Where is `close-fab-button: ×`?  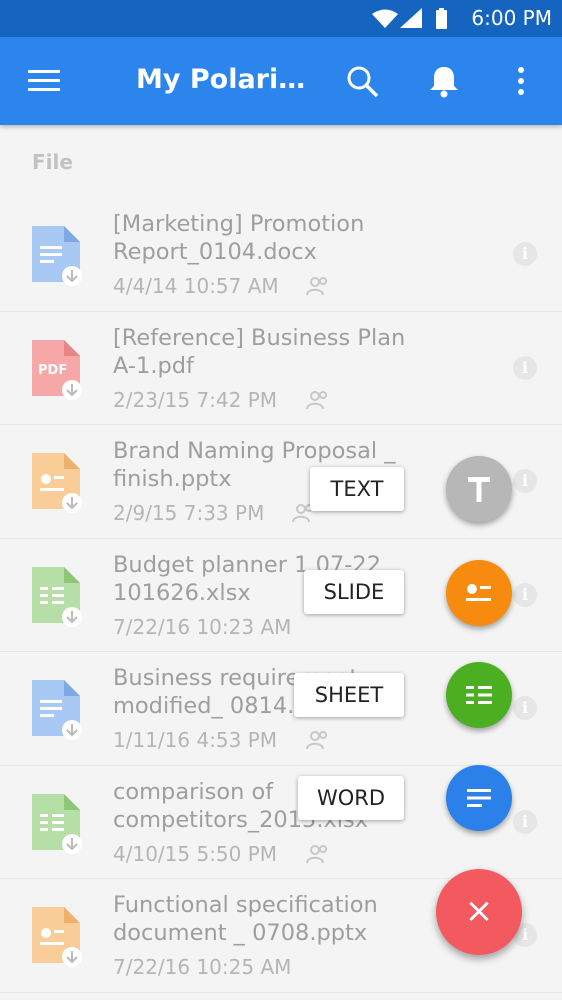 close-fab-button: × is located at coordinates (479, 912).